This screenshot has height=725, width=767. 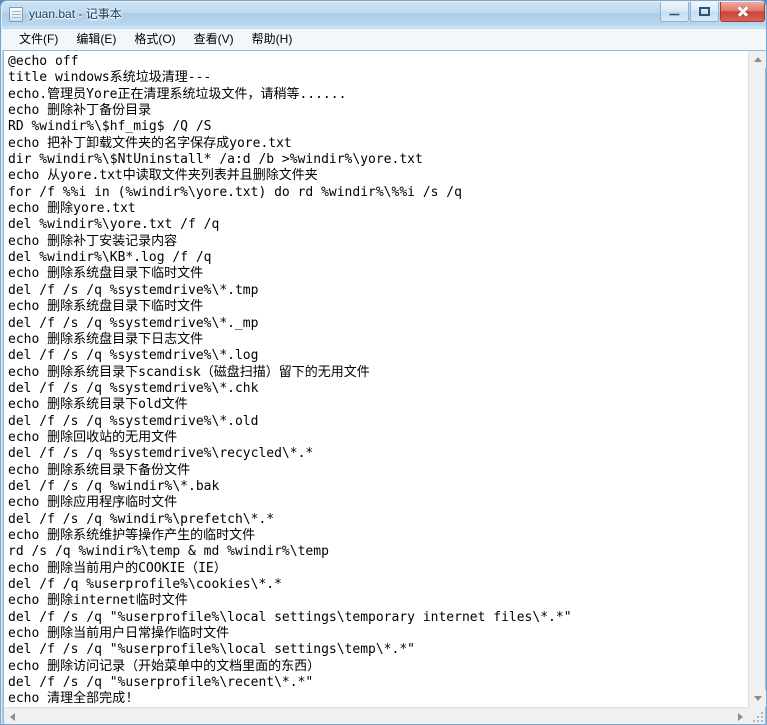 I want to click on minimize-button, so click(x=674, y=12).